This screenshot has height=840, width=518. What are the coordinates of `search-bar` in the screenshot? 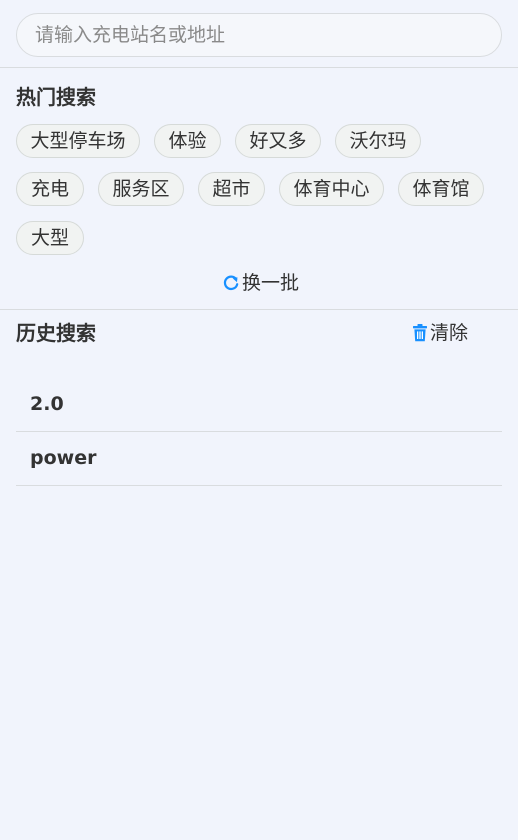 It's located at (259, 35).